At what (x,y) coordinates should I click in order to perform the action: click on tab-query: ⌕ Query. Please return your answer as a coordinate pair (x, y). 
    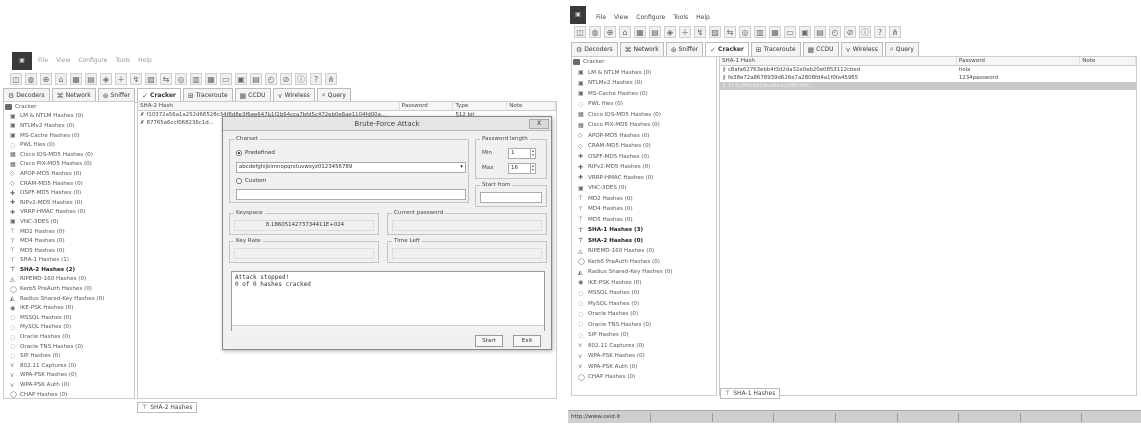
    Looking at the image, I should click on (901, 49).